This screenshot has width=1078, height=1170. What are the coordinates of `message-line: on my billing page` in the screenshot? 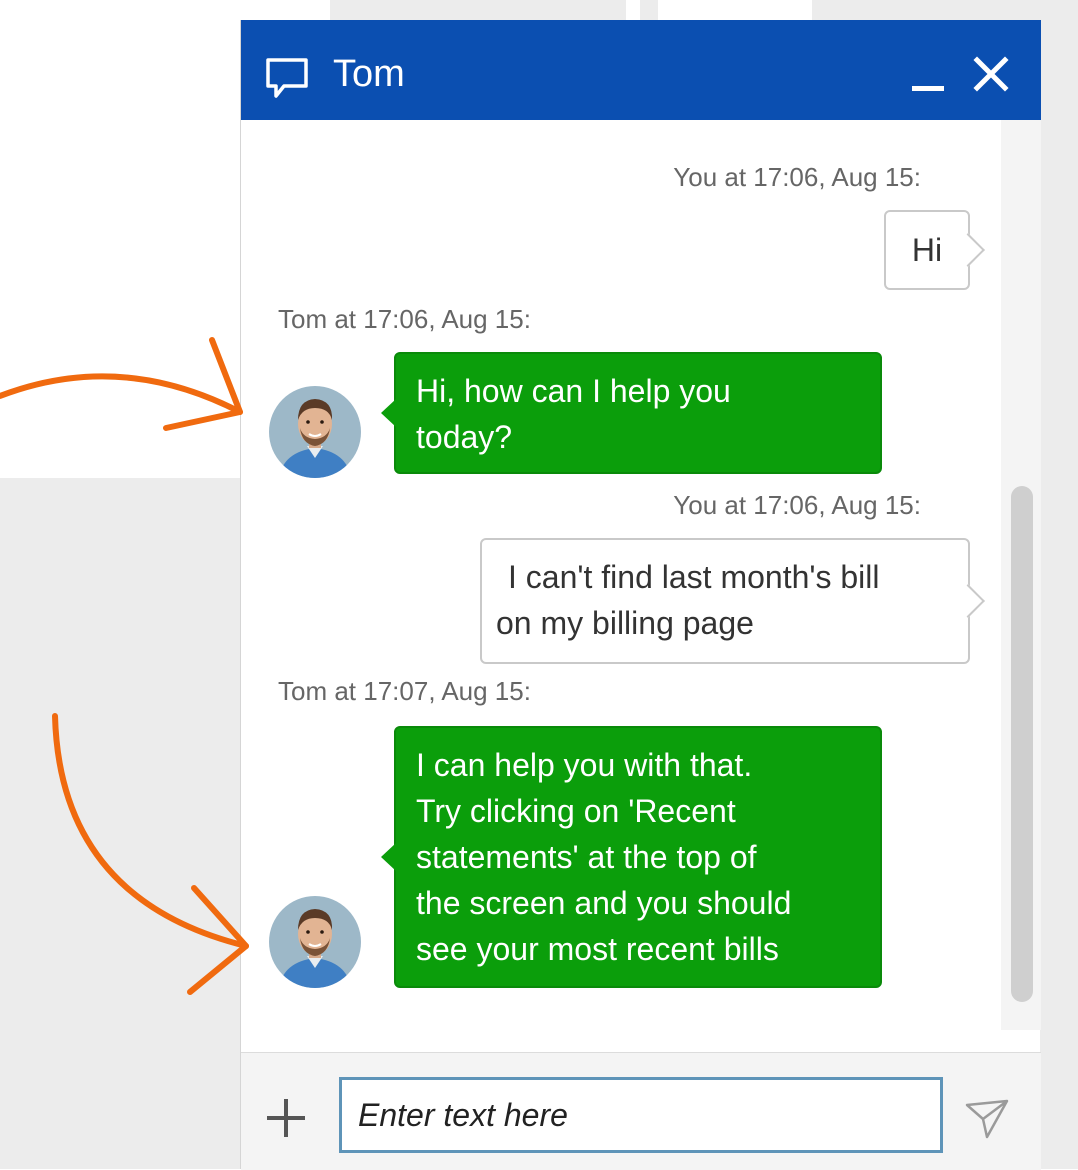 It's located at (625, 623).